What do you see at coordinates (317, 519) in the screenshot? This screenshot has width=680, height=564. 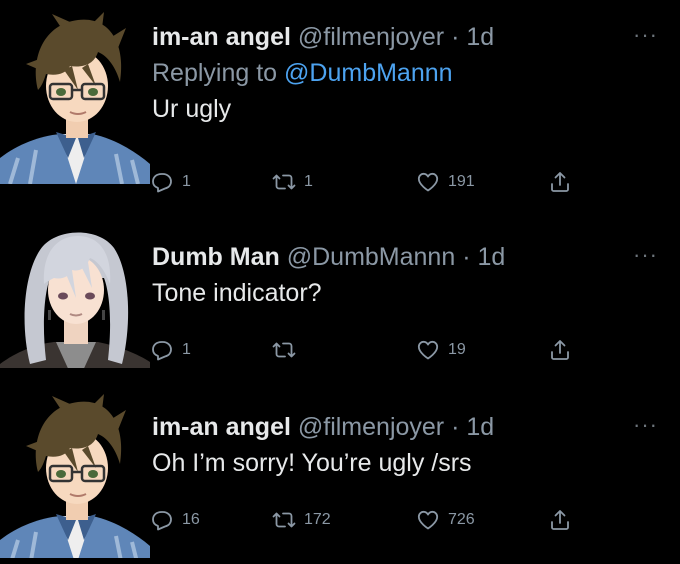 I see `retweet-count: 172` at bounding box center [317, 519].